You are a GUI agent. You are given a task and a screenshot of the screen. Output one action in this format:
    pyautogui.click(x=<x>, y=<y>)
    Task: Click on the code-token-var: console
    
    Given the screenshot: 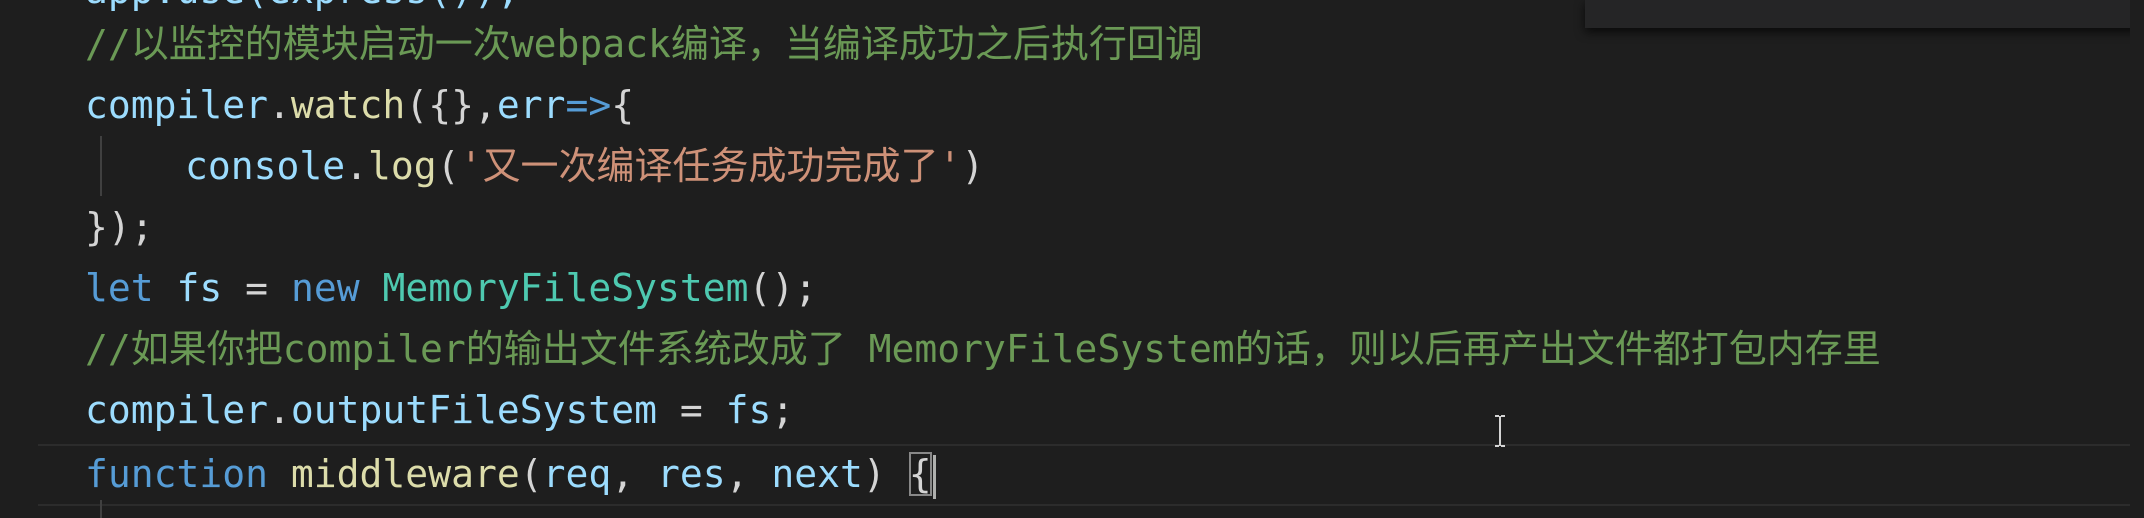 What is the action you would take?
    pyautogui.click(x=265, y=166)
    